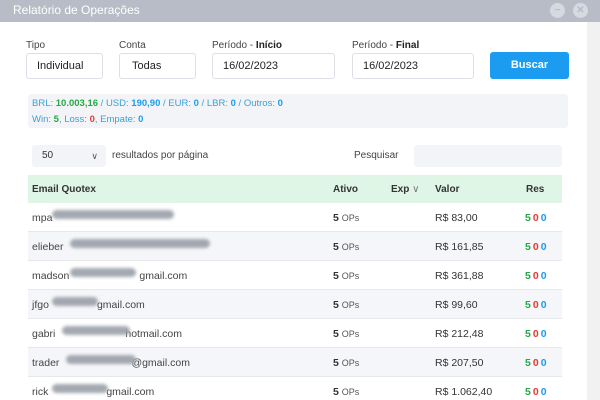  Describe the element at coordinates (295, 217) in the screenshot. I see `table-row: mpa 5 OPs R$ 83,00 500` at that location.